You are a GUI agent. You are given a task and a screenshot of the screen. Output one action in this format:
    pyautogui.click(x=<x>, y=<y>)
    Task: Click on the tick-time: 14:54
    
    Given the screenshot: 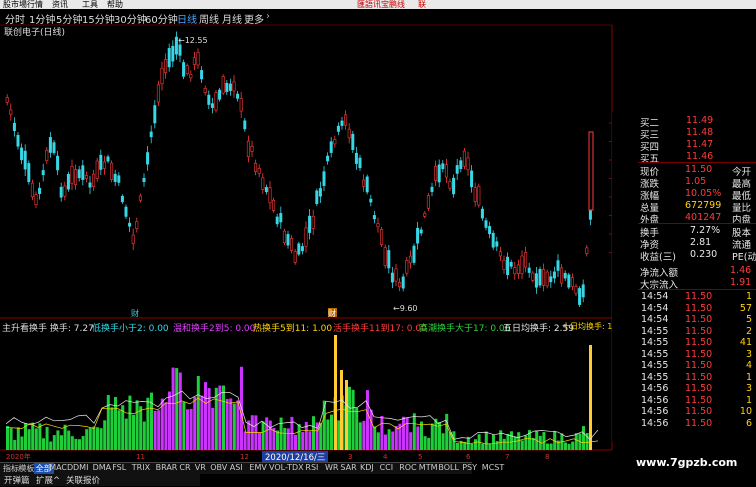 What is the action you would take?
    pyautogui.click(x=655, y=296)
    